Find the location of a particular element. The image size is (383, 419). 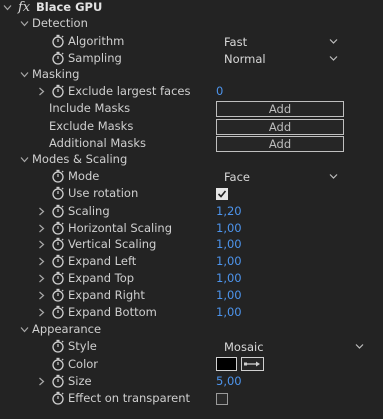

checkmark-icon is located at coordinates (222, 194).